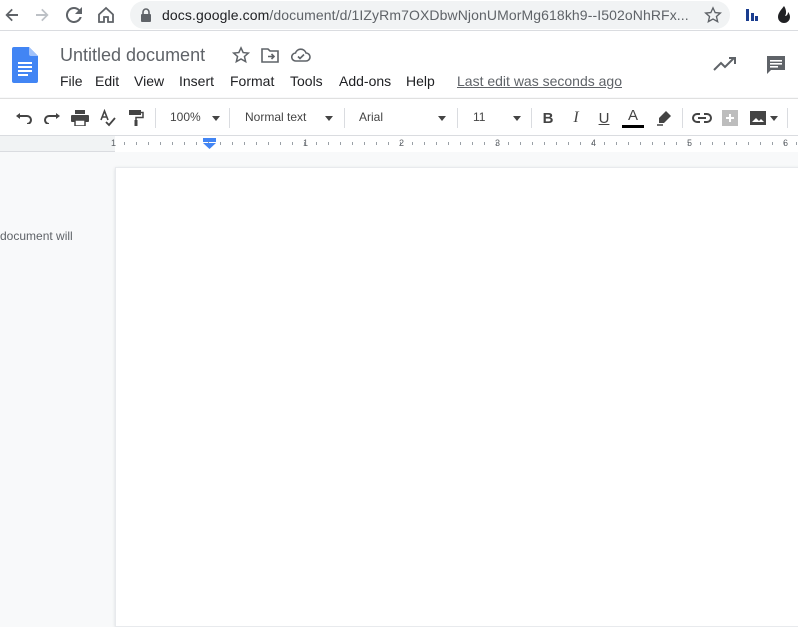 The image size is (798, 627). I want to click on undo-icon, so click(24, 118).